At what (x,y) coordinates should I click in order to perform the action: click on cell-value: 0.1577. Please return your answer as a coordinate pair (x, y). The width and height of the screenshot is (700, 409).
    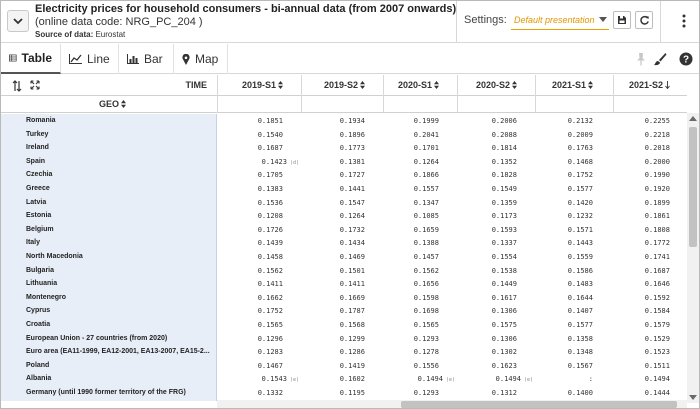
    Looking at the image, I should click on (580, 325).